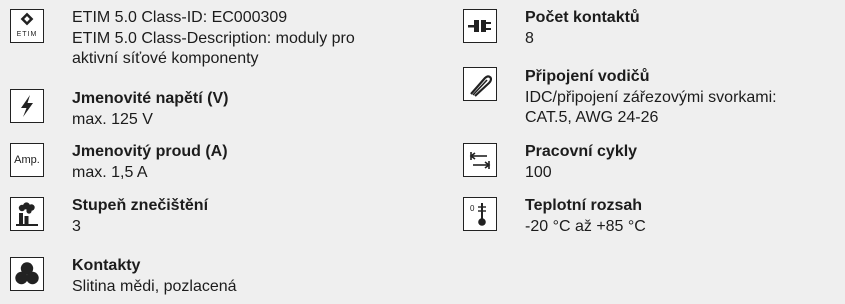  I want to click on current-value: max. 1,5 A, so click(110, 172).